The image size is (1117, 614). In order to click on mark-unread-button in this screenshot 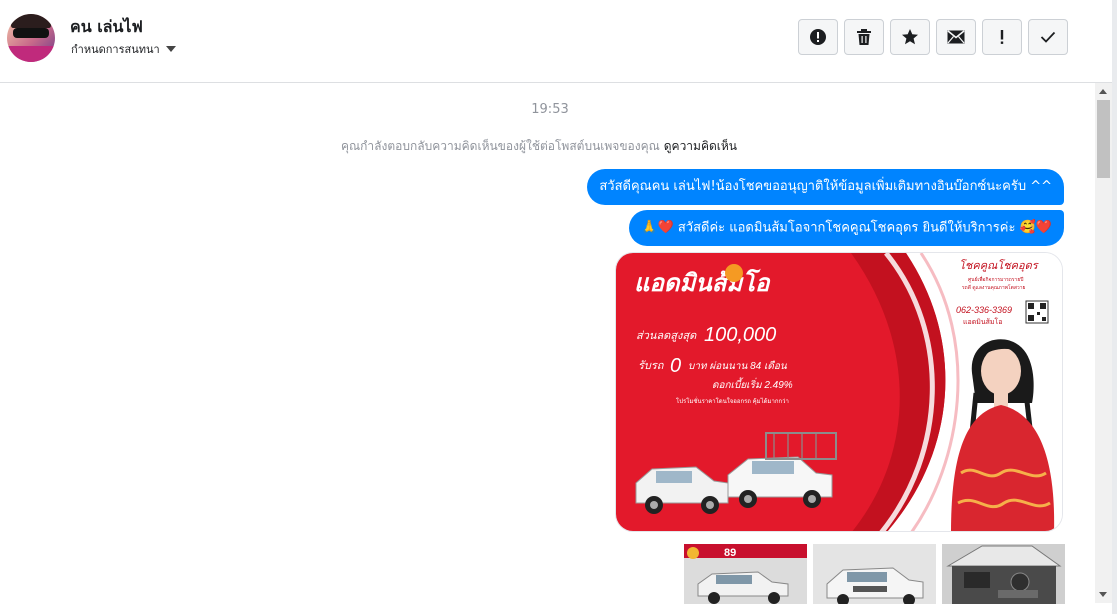, I will do `click(956, 37)`.